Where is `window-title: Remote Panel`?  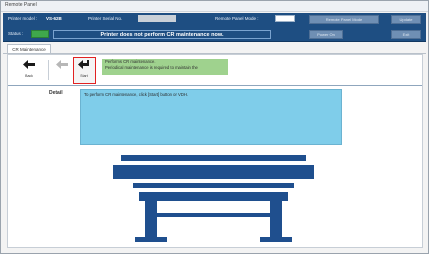 window-title: Remote Panel is located at coordinates (21, 5).